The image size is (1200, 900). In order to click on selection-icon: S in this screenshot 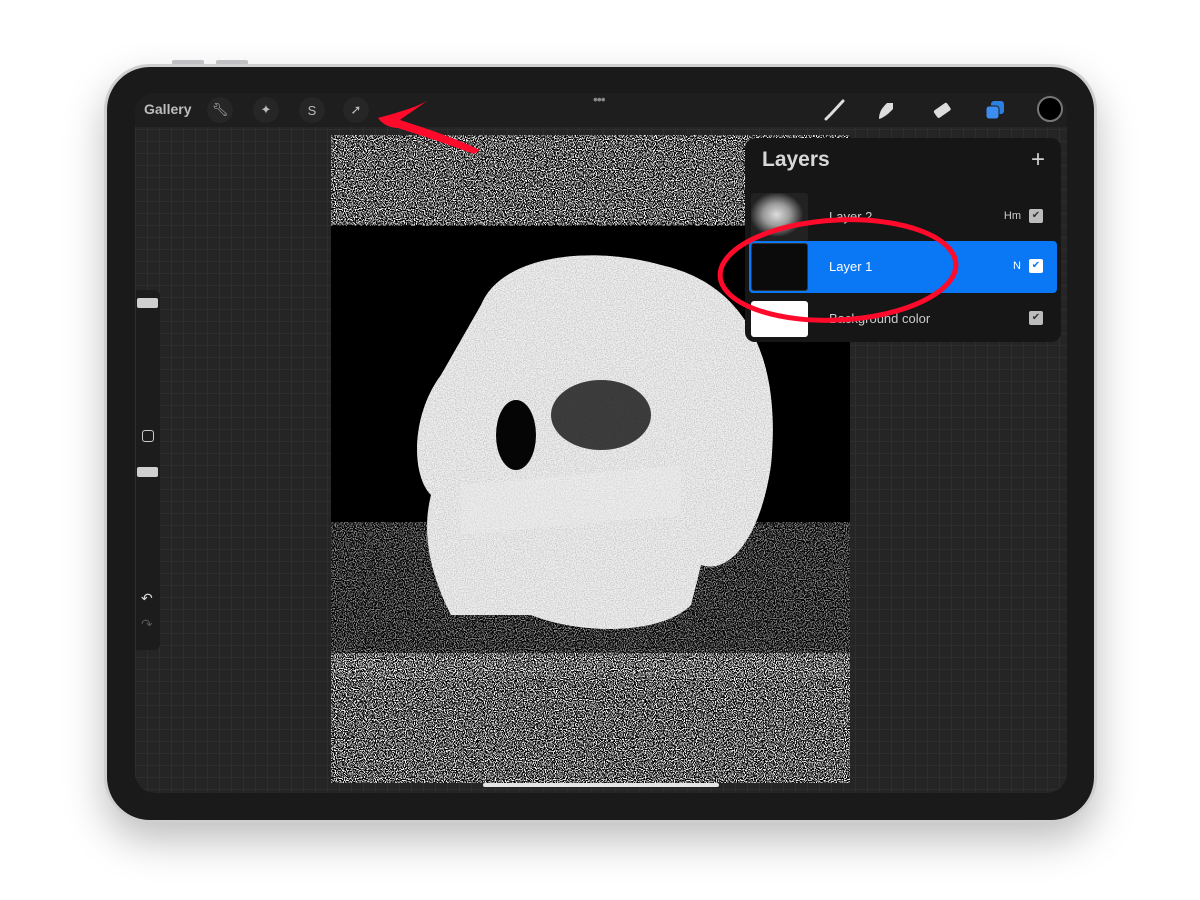, I will do `click(312, 110)`.